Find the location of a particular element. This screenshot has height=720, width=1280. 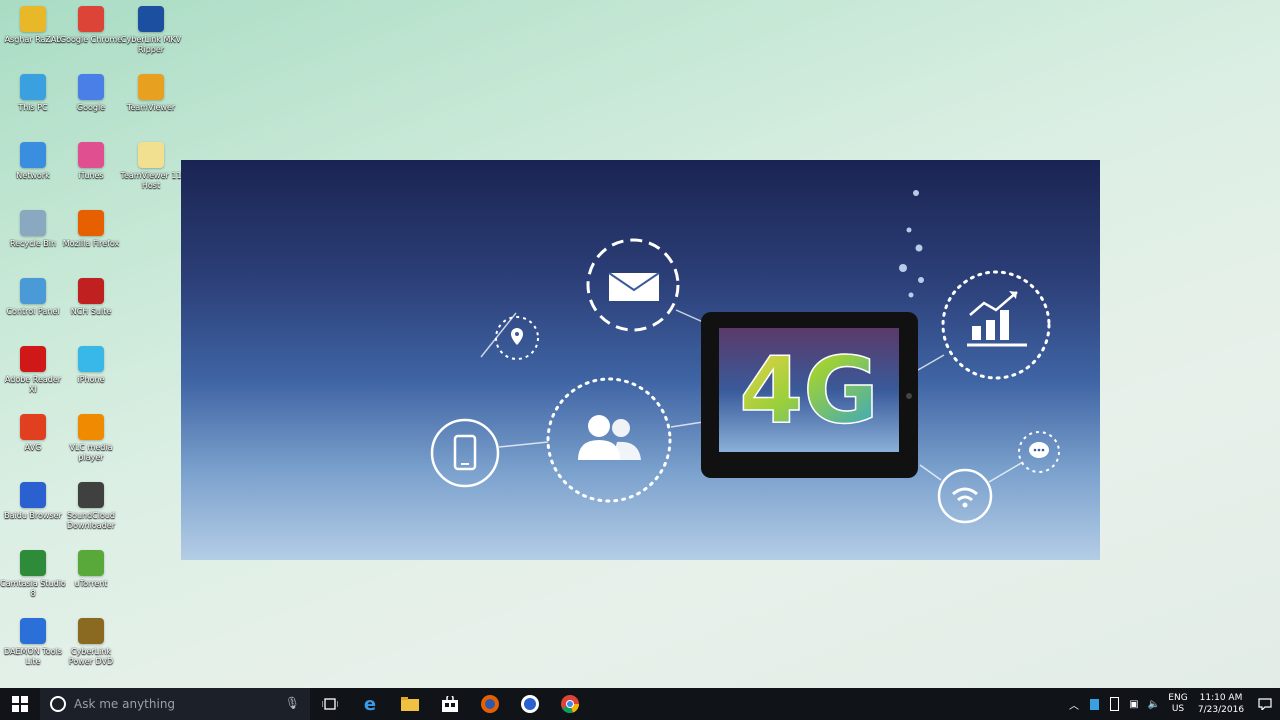

system-clock: 11:10 AM 7/23/2016 is located at coordinates (1221, 704).